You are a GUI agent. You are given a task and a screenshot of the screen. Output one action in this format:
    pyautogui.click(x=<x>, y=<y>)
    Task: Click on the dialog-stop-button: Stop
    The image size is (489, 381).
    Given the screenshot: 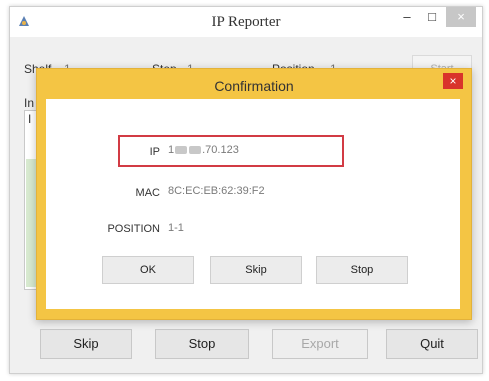 What is the action you would take?
    pyautogui.click(x=362, y=270)
    